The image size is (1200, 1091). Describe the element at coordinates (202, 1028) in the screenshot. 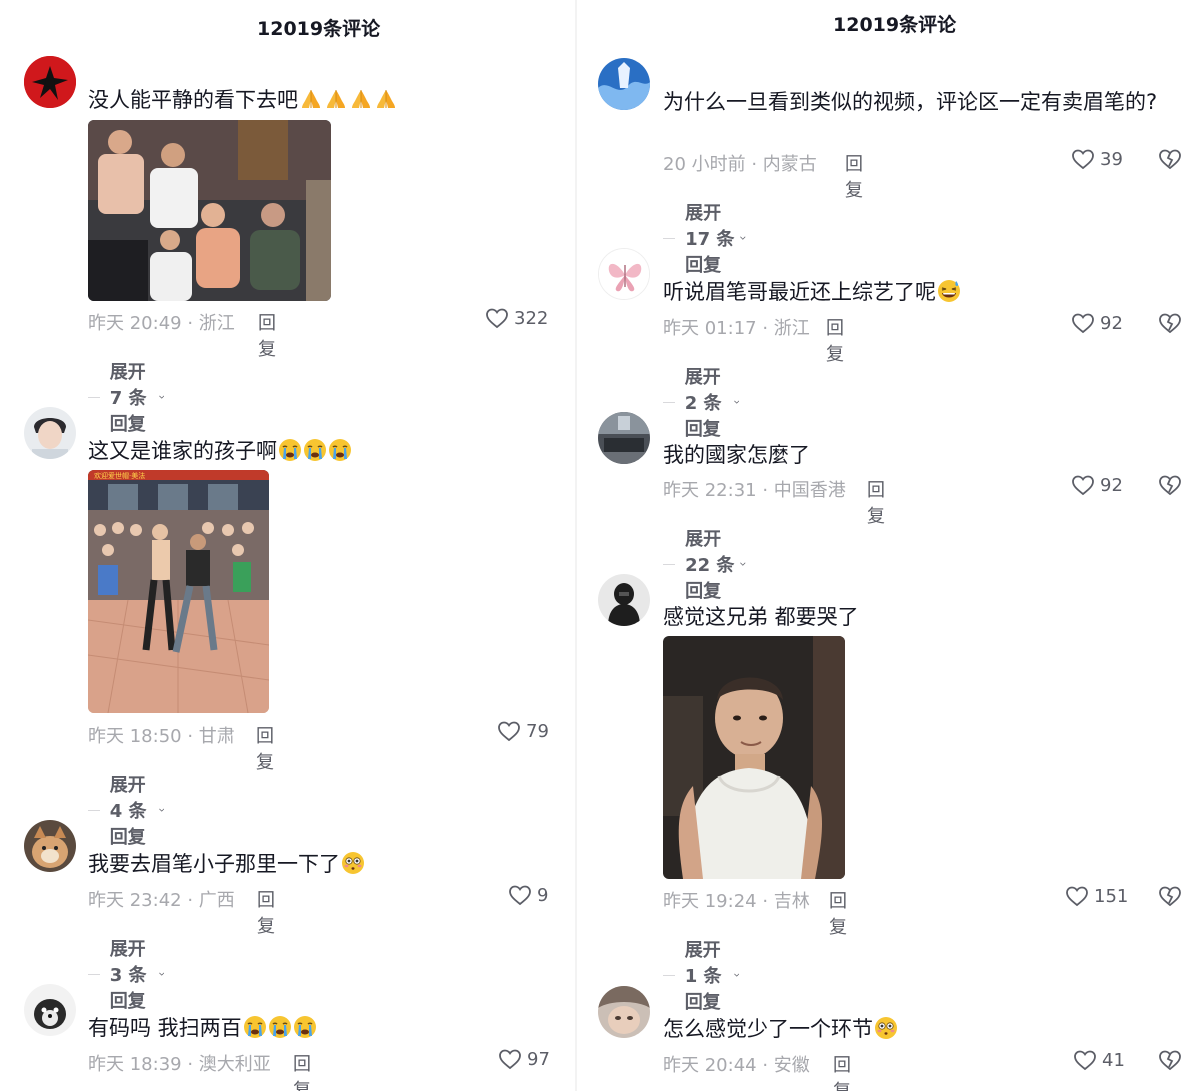

I see `comment-text: 有码吗 我扫两百` at that location.